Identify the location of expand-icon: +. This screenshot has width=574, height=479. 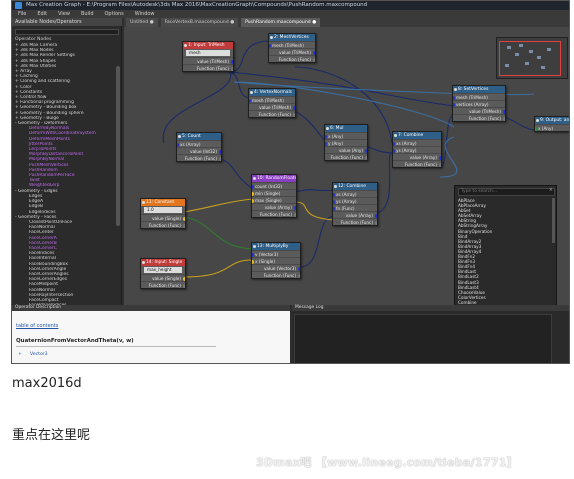
(20, 354).